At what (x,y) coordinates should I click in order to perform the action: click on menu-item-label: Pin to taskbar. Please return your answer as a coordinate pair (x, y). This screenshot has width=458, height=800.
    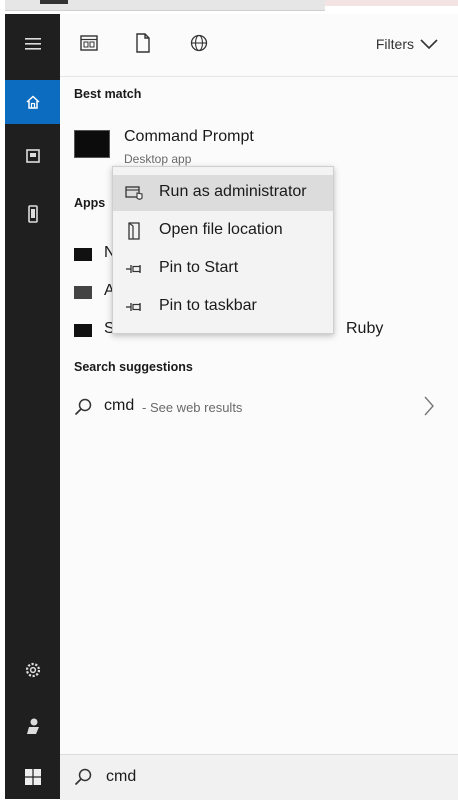
    Looking at the image, I should click on (208, 305).